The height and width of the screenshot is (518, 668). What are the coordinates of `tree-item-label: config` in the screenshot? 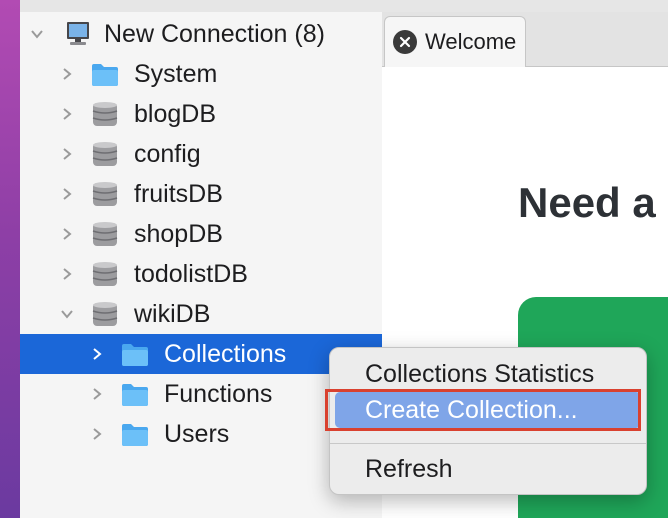 It's located at (167, 154).